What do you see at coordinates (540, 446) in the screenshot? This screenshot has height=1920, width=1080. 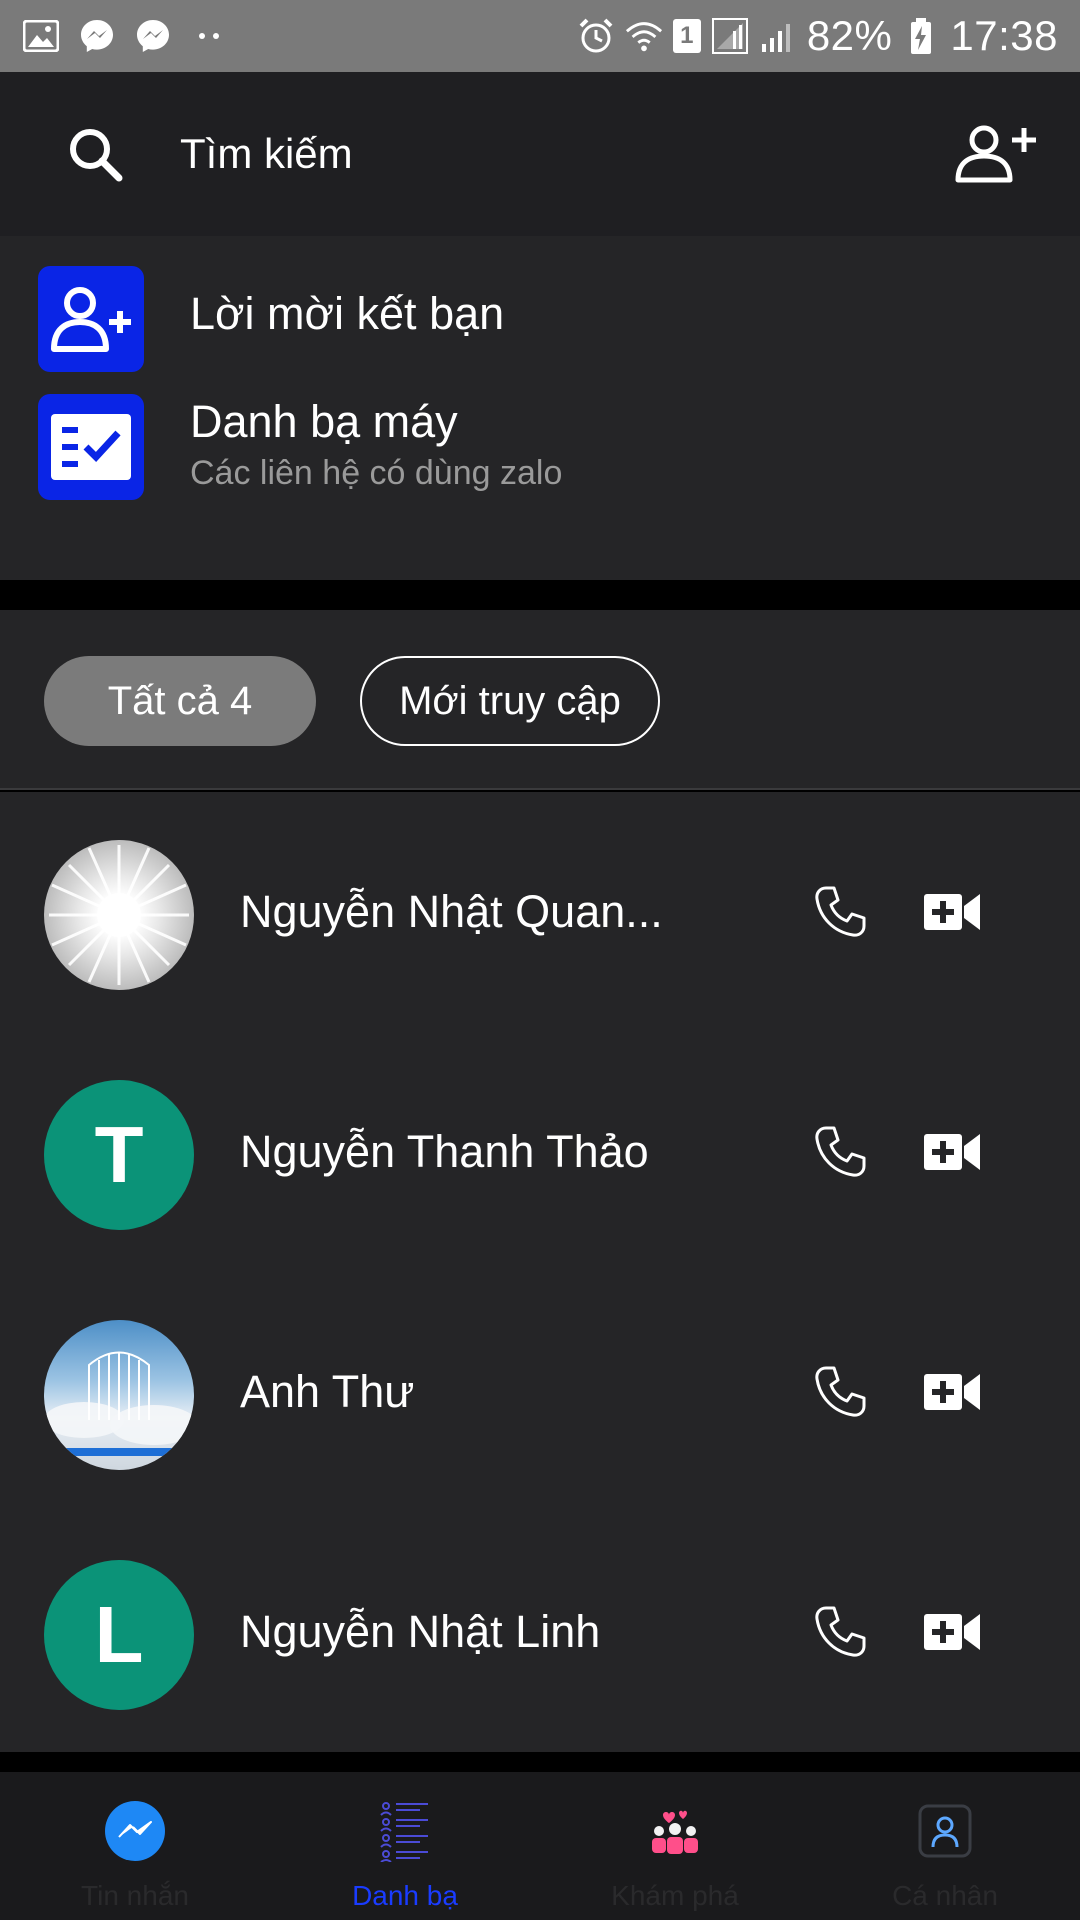 I see `phone-contacts-item: Danh bạ máy Các liên hệ có dùng zalo` at bounding box center [540, 446].